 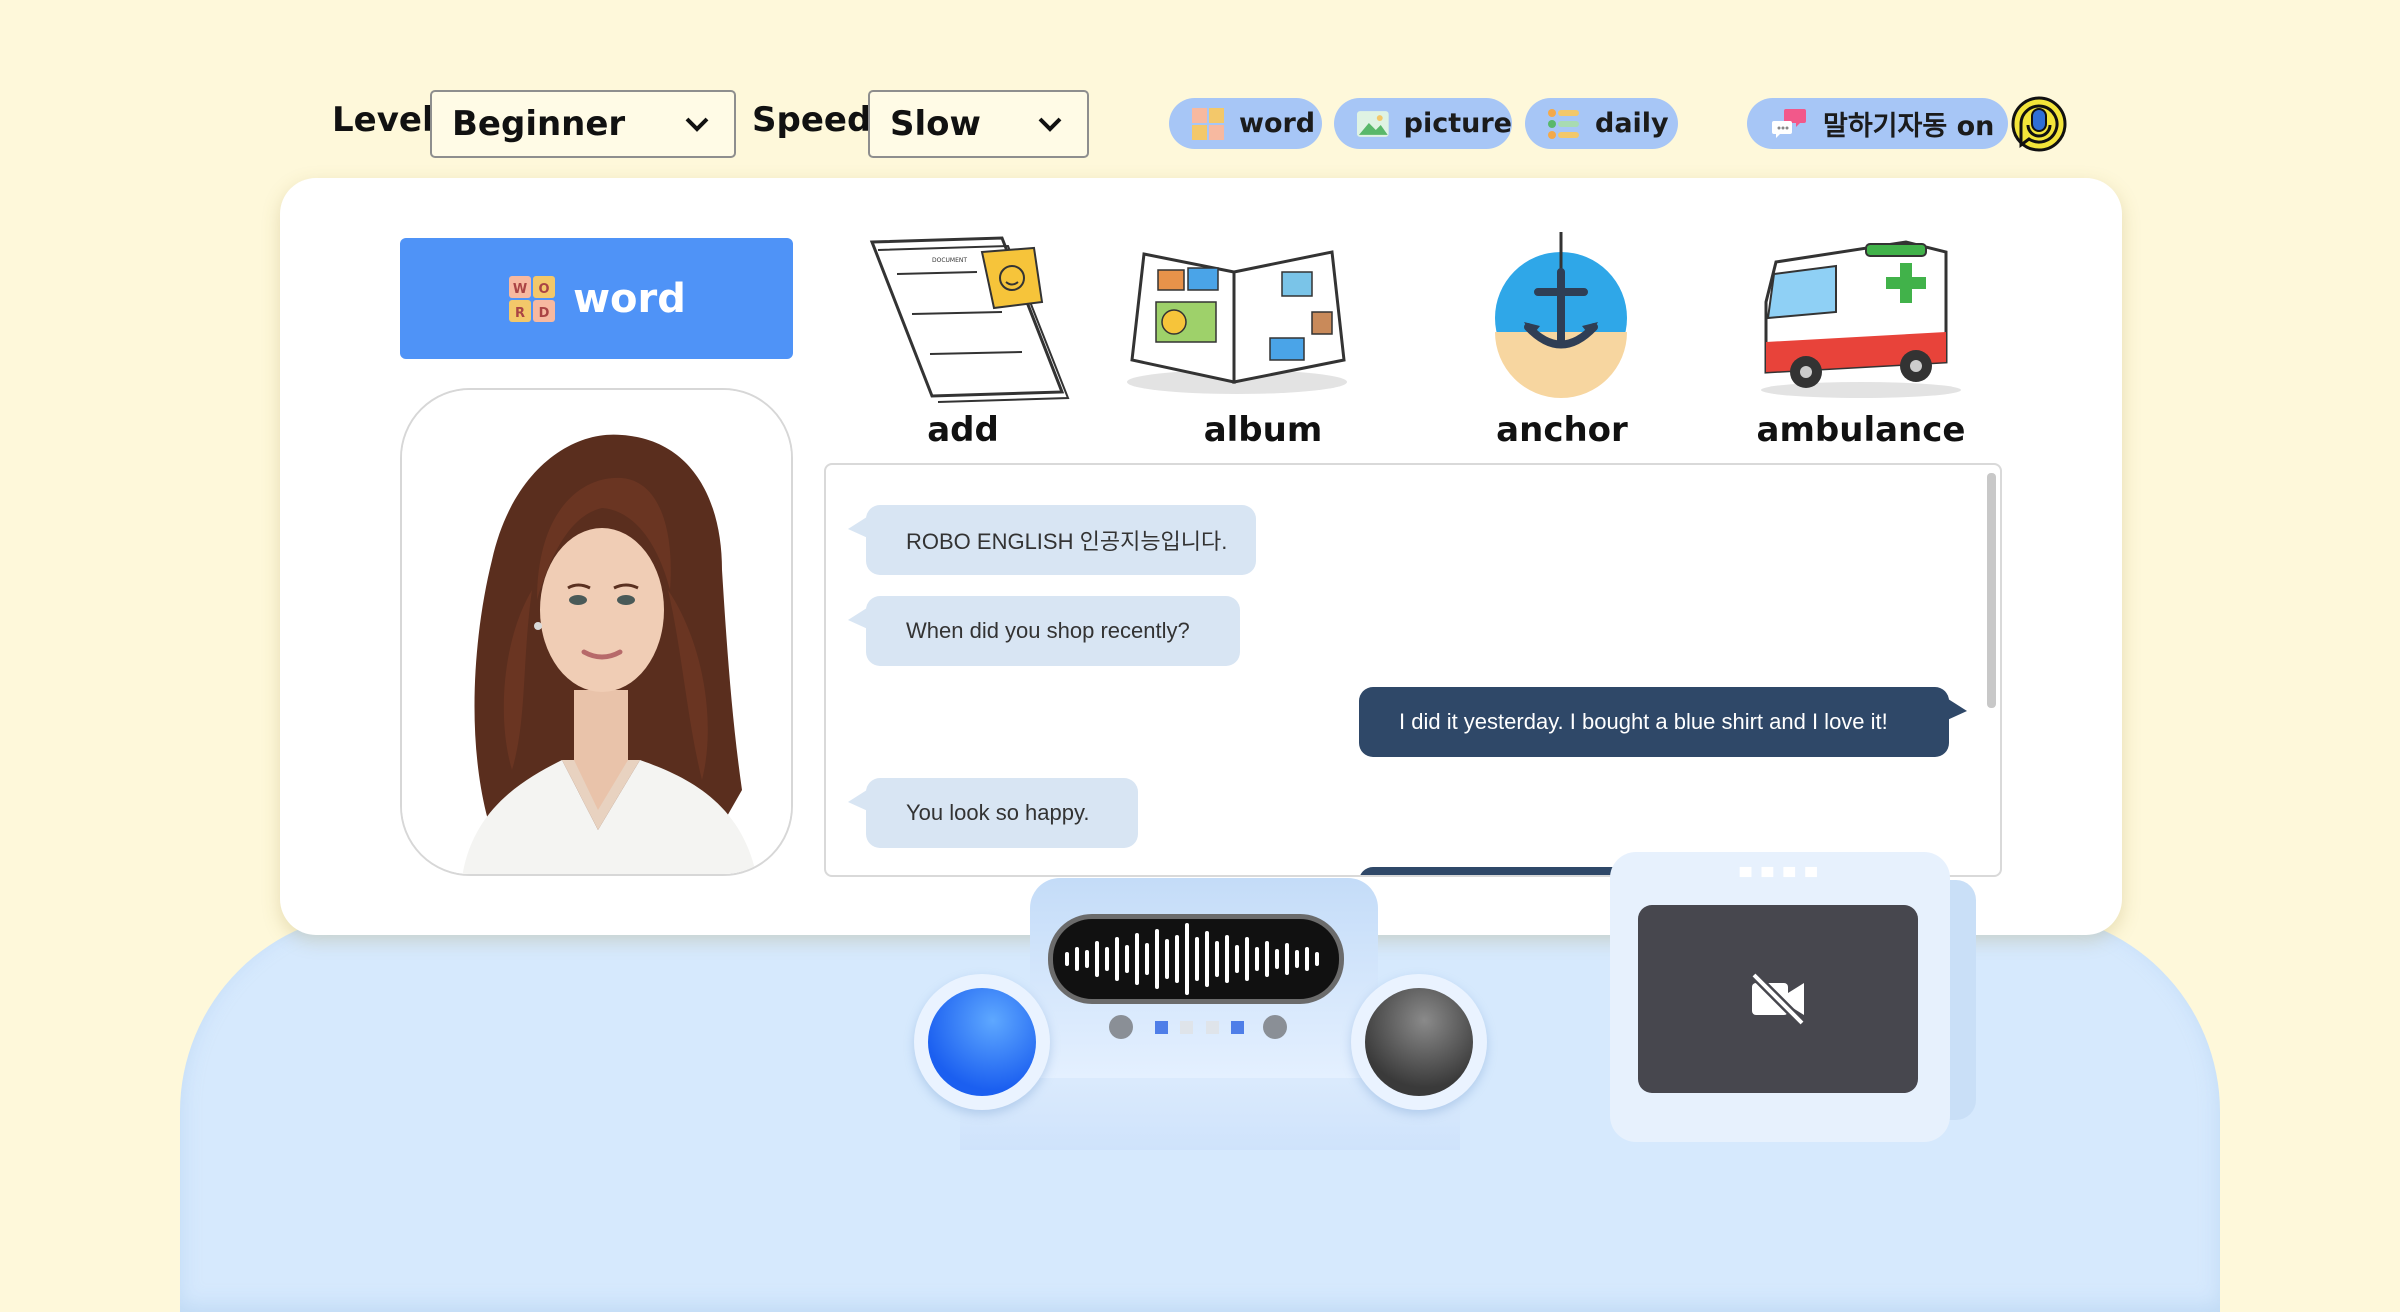 I want to click on mode-word-label: word, so click(x=1277, y=123).